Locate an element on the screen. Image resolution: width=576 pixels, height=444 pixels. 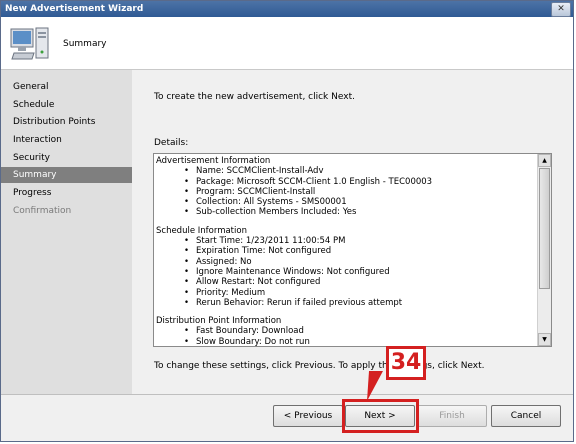
scroll-up-icon: ▲ is located at coordinates (544, 160).